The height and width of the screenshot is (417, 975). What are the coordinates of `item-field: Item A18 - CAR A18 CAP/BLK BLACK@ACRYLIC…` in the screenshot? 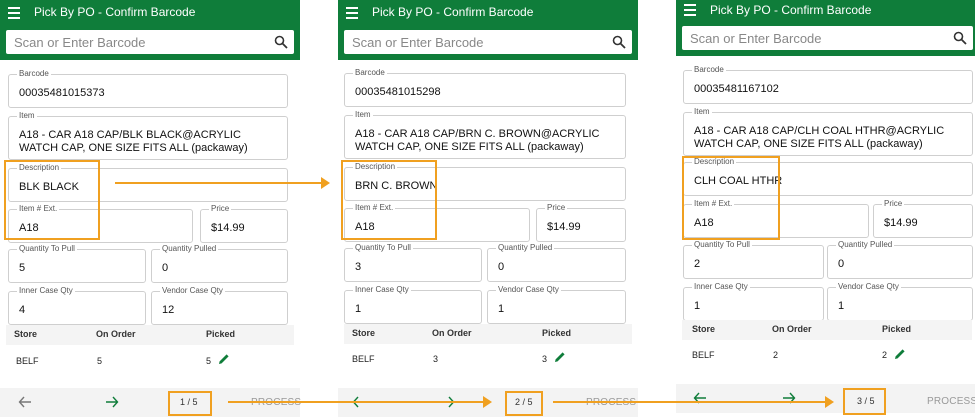 It's located at (148, 135).